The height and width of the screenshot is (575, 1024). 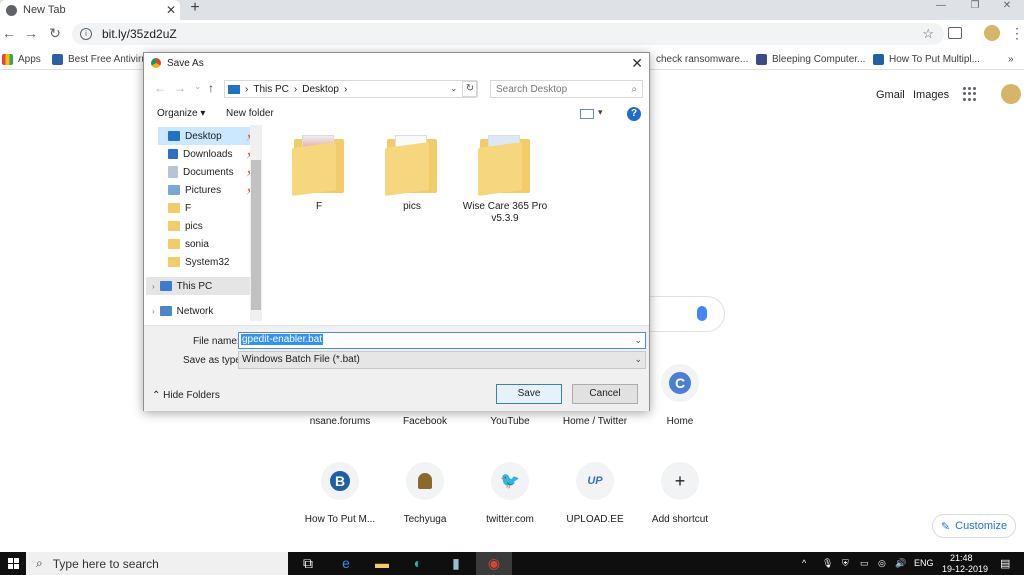 I want to click on bookmark-antivirus: Best Free Antivirus, so click(x=102, y=59).